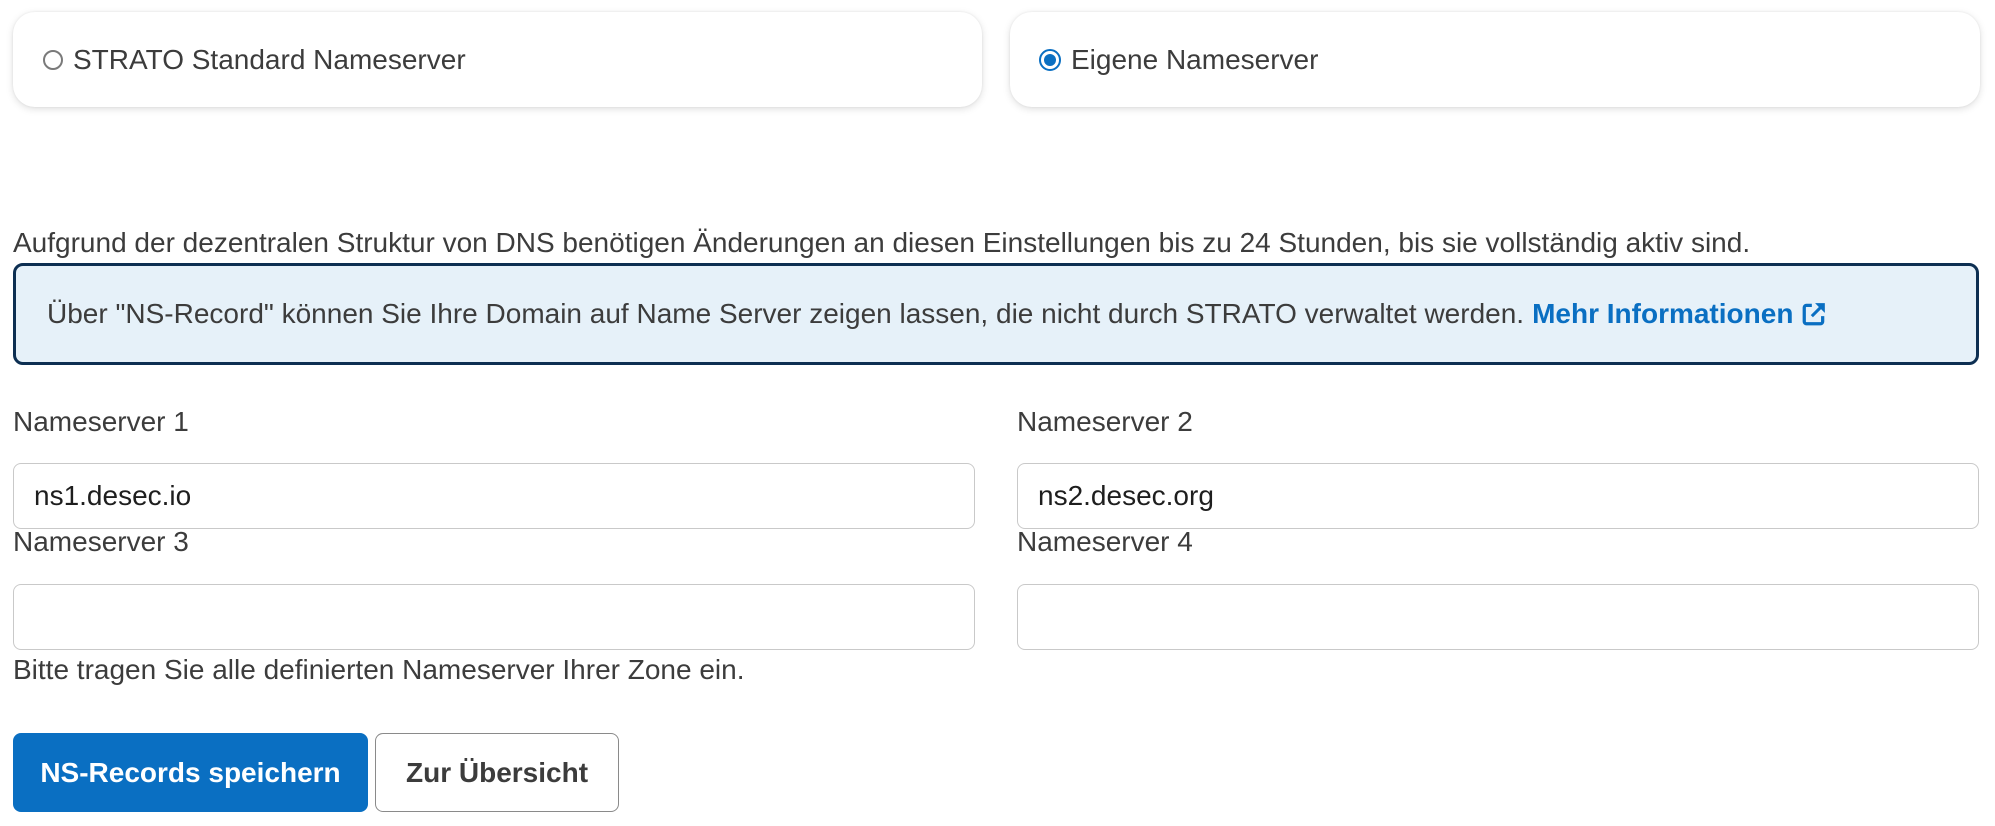 Image resolution: width=1995 pixels, height=826 pixels. Describe the element at coordinates (1495, 59) in the screenshot. I see `option-eigene-nameserver: Eigene Nameserver` at that location.